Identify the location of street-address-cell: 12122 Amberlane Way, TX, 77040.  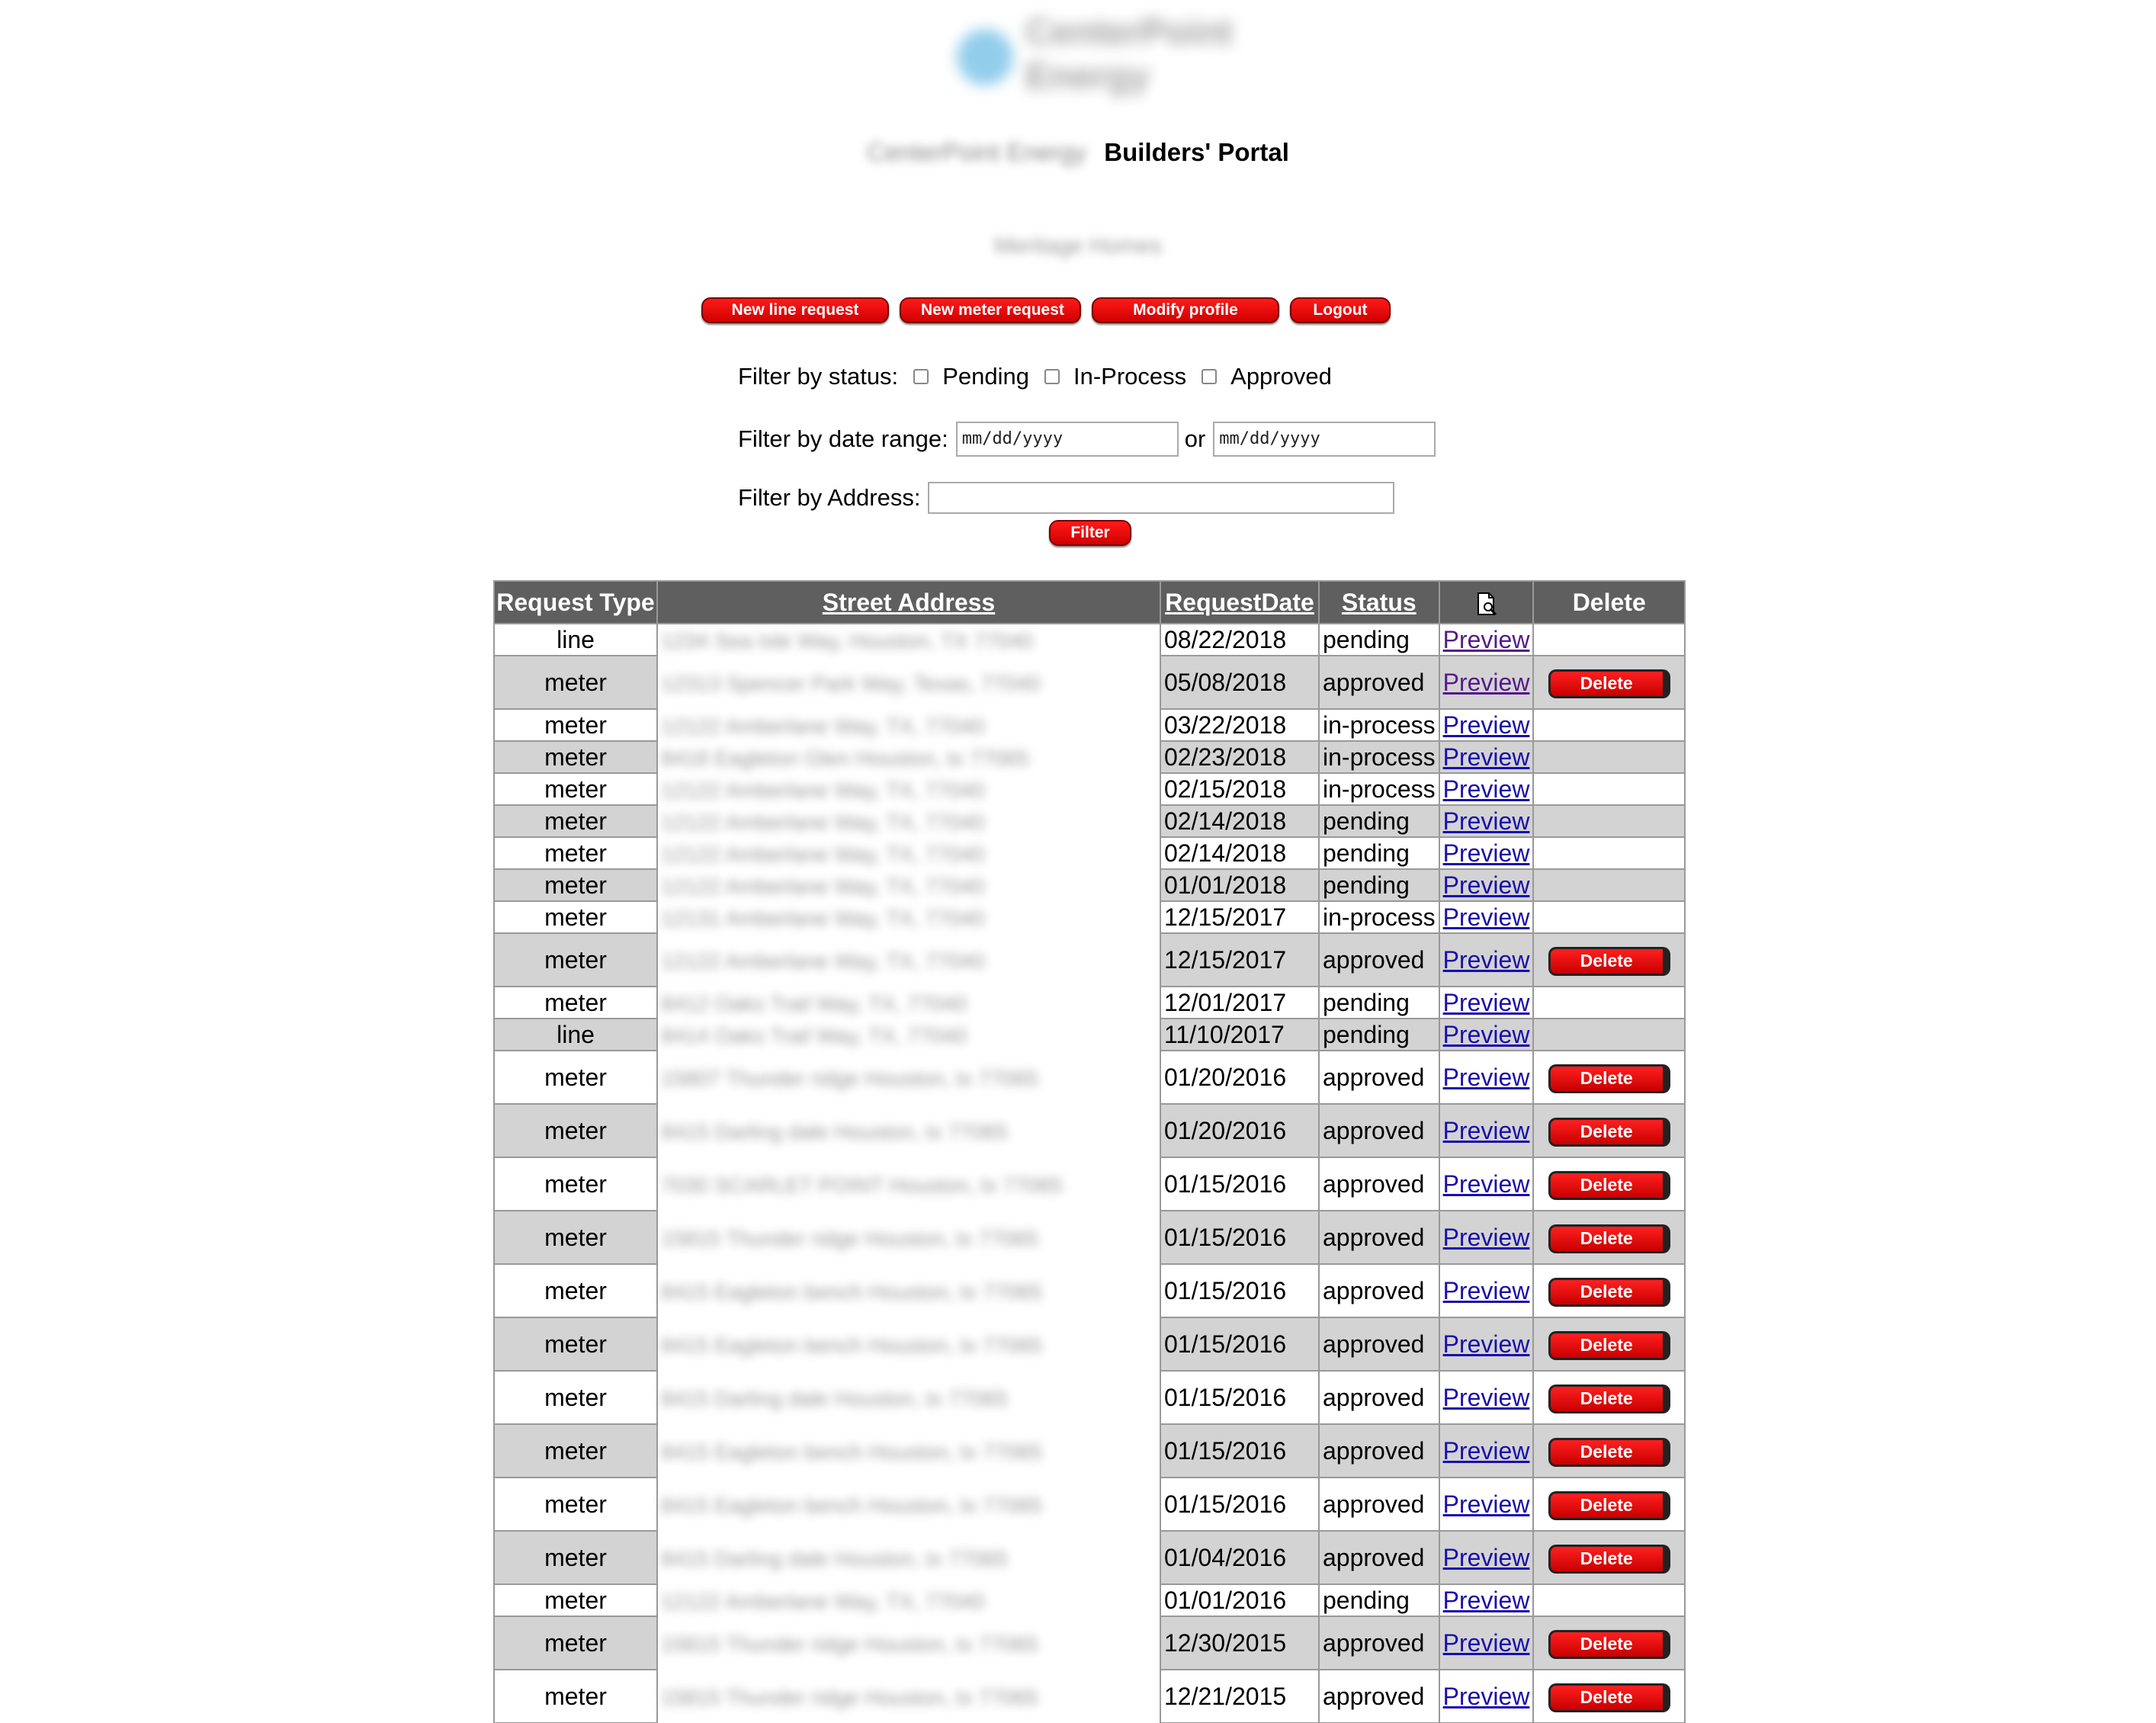
(909, 821).